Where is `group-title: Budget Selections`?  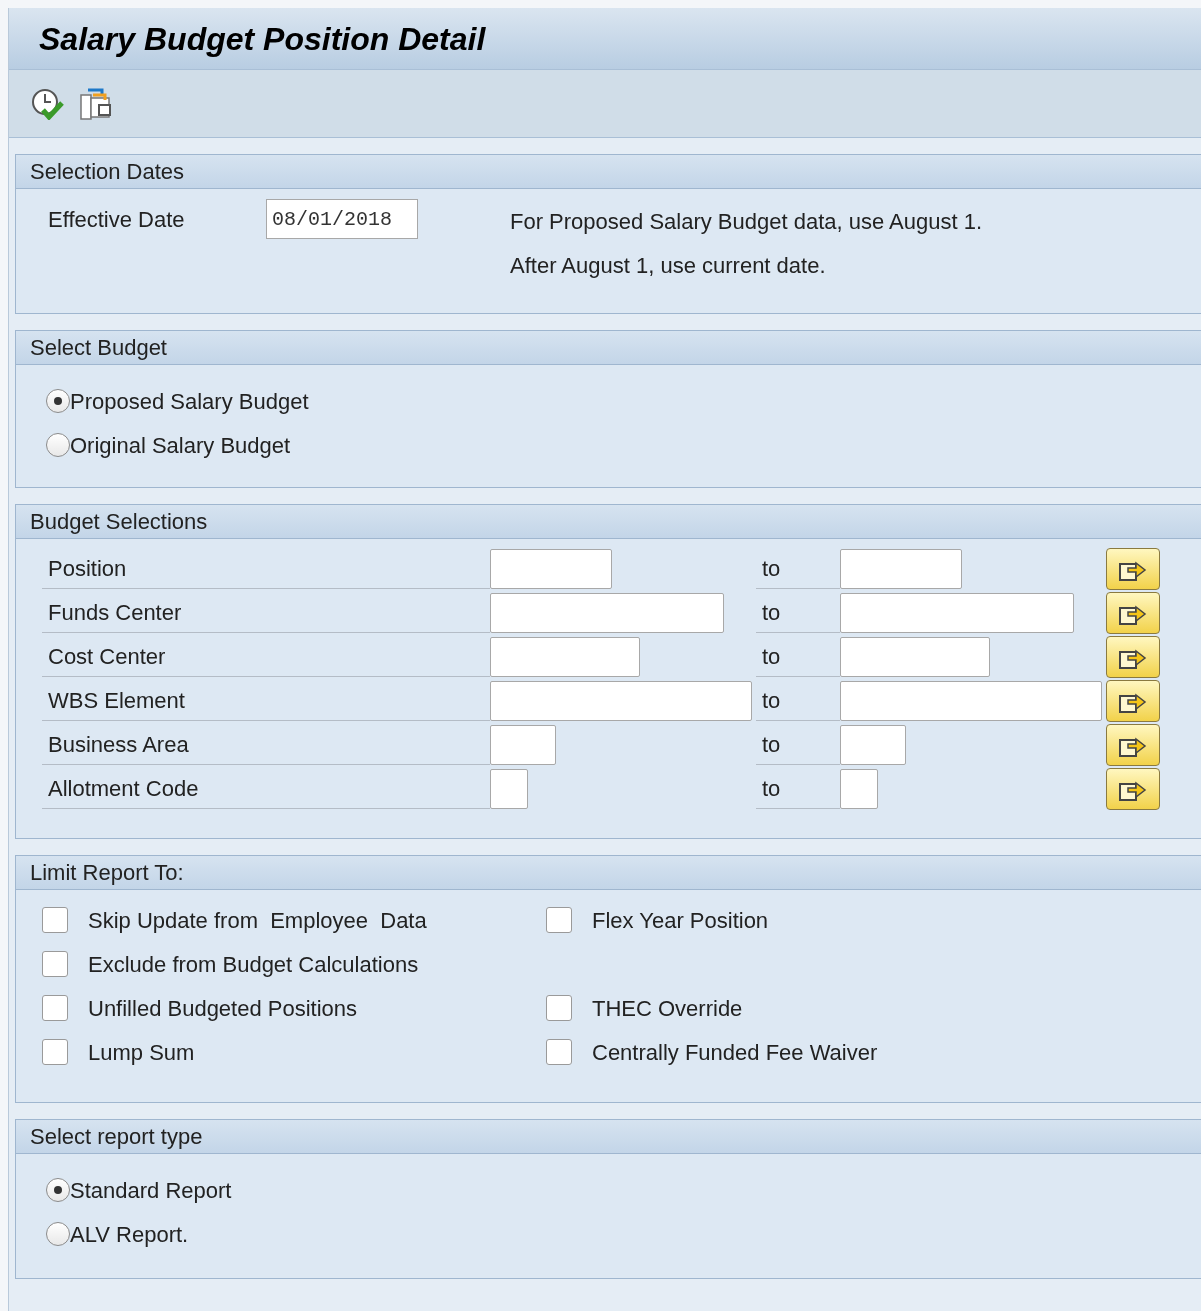
group-title: Budget Selections is located at coordinates (119, 522).